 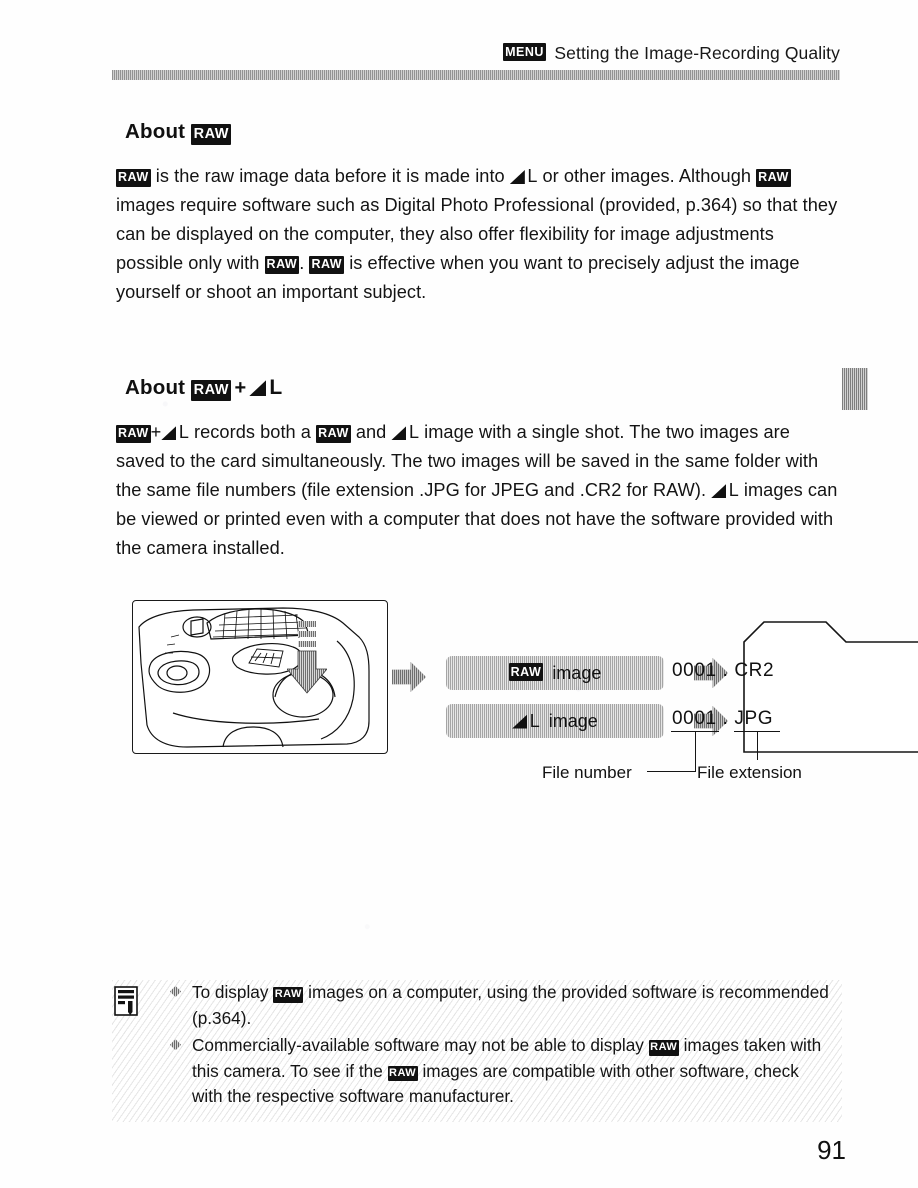 I want to click on section-heading-about-raw: About RAW, so click(x=178, y=132).